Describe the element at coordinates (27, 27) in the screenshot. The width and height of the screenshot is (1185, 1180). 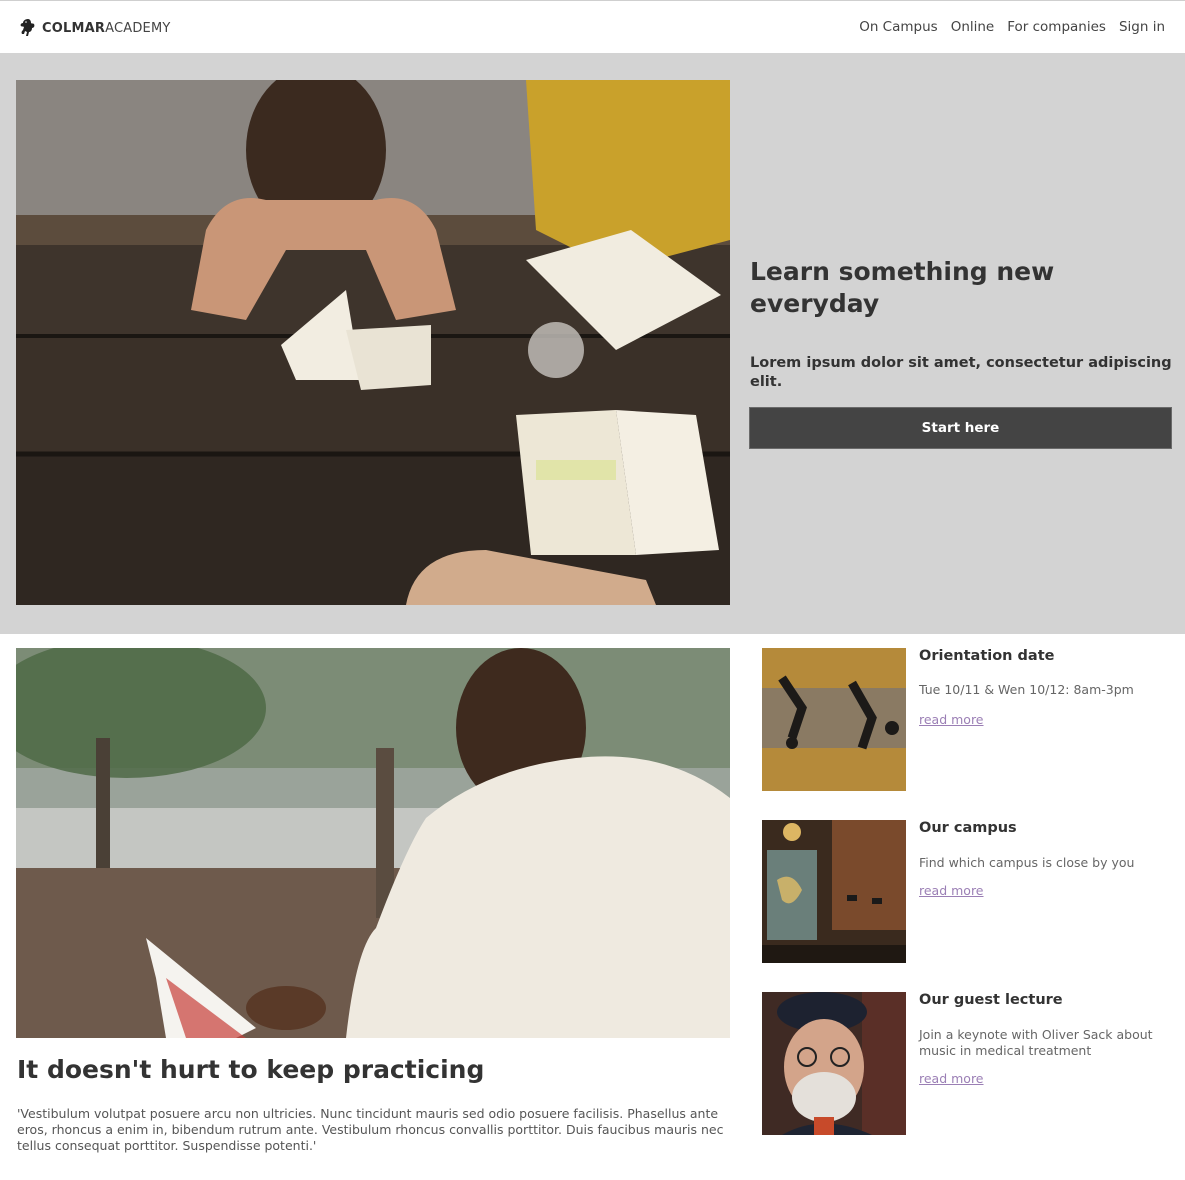
I see `heraldic-lion-icon` at that location.